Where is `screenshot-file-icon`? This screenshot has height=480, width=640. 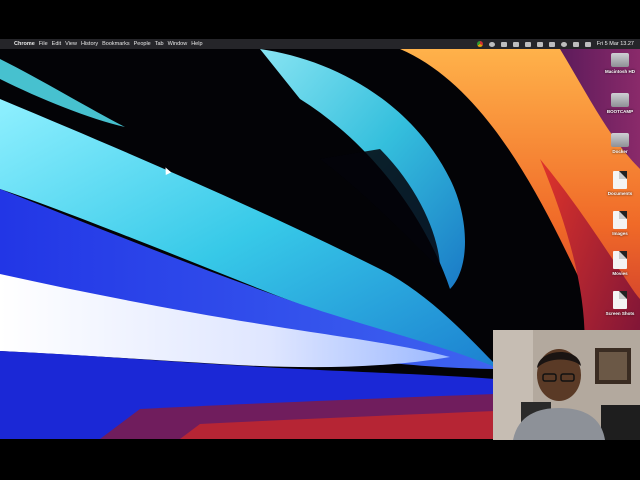
screenshot-file-icon is located at coordinates (620, 300).